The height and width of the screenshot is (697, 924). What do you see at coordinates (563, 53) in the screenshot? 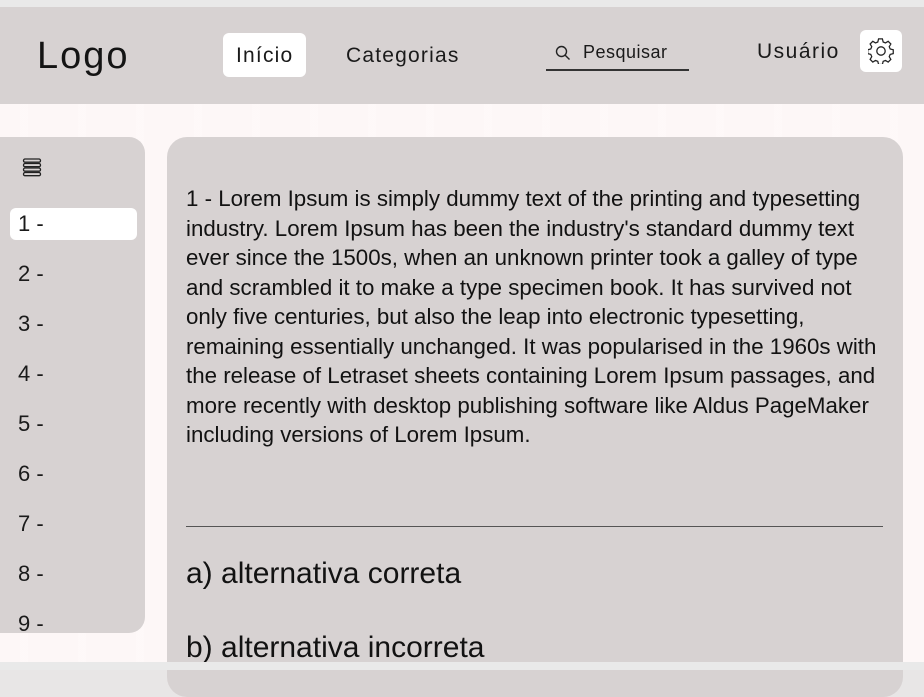
I see `search-icon` at bounding box center [563, 53].